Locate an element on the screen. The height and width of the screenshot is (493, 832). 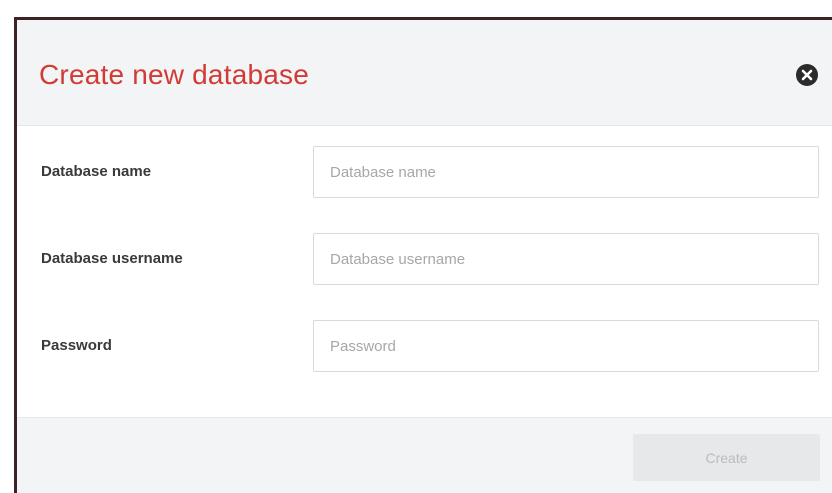
dialog-title: Create new database is located at coordinates (174, 74).